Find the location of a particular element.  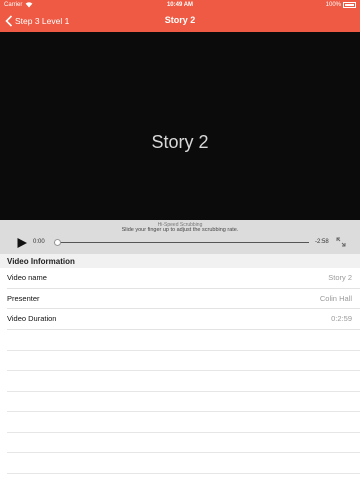

info-row-video-duration: Video Duration 0:2:59 is located at coordinates (183, 319).